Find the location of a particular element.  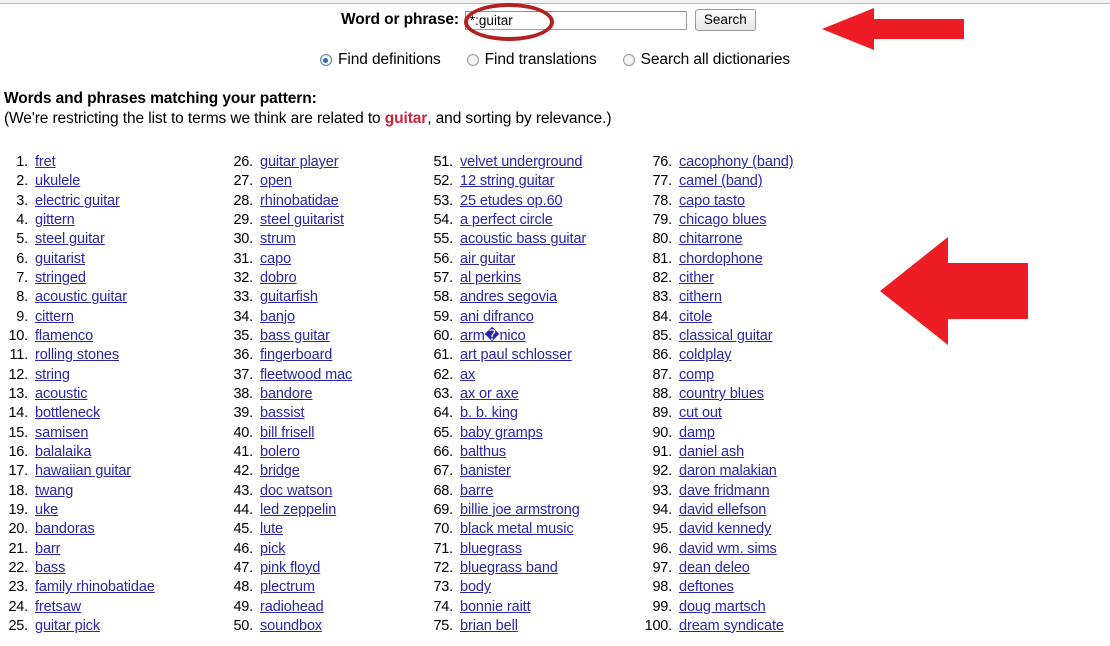

item-link: andres segovia is located at coordinates (508, 297).